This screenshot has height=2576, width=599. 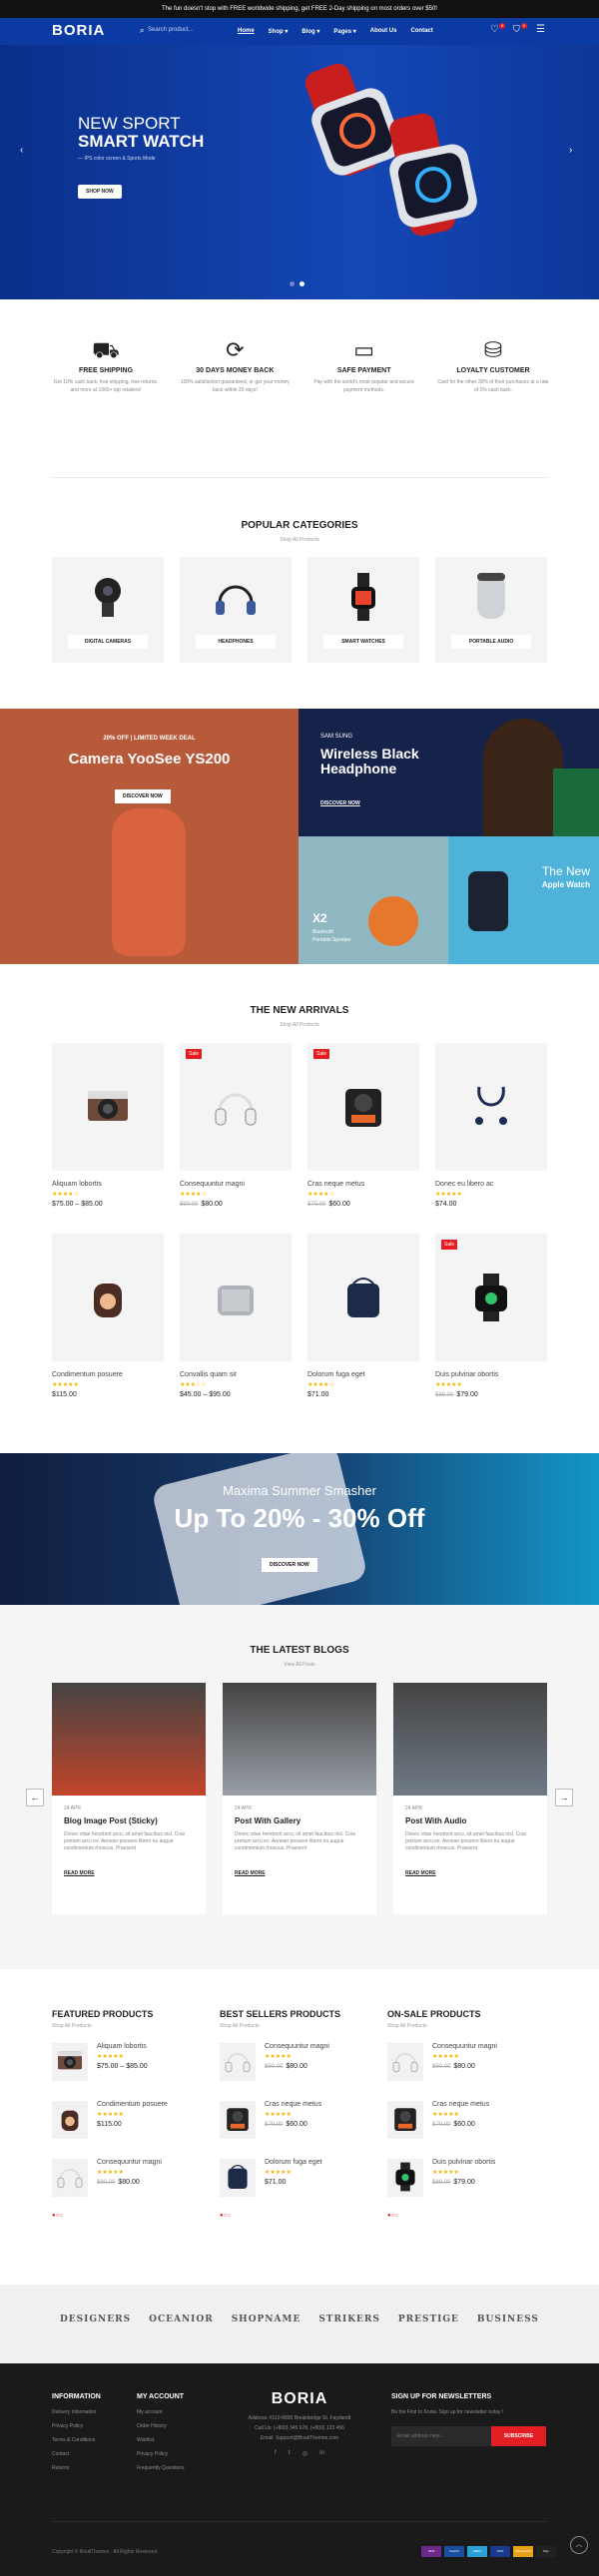 What do you see at coordinates (142, 31) in the screenshot?
I see `search-icon: ⌕` at bounding box center [142, 31].